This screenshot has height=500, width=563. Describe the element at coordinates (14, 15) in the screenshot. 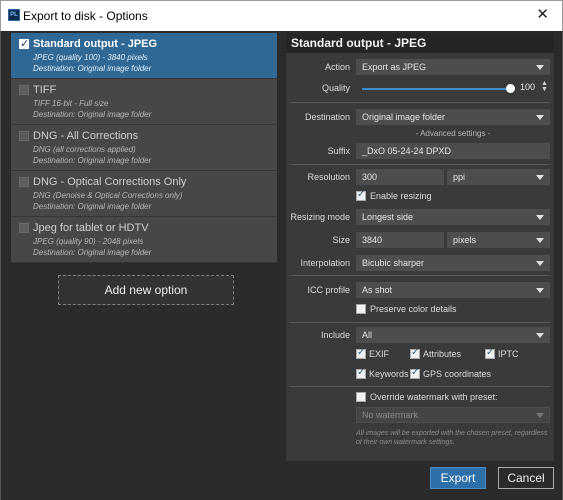

I see `app-icon: PL` at that location.